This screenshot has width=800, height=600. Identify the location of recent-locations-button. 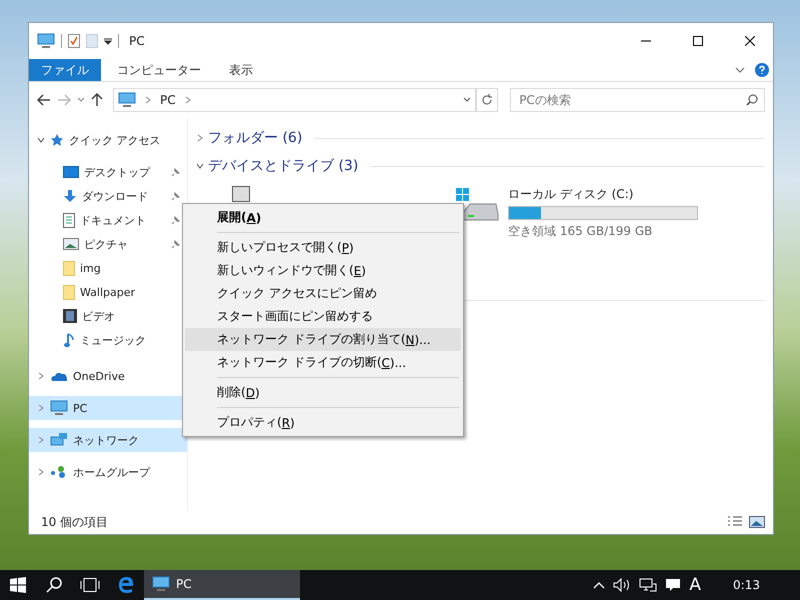
(81, 100).